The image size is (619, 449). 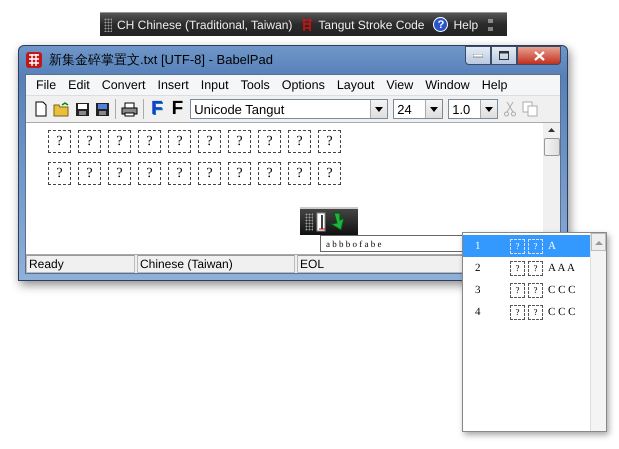 I want to click on status-panel: Ready, so click(x=80, y=264).